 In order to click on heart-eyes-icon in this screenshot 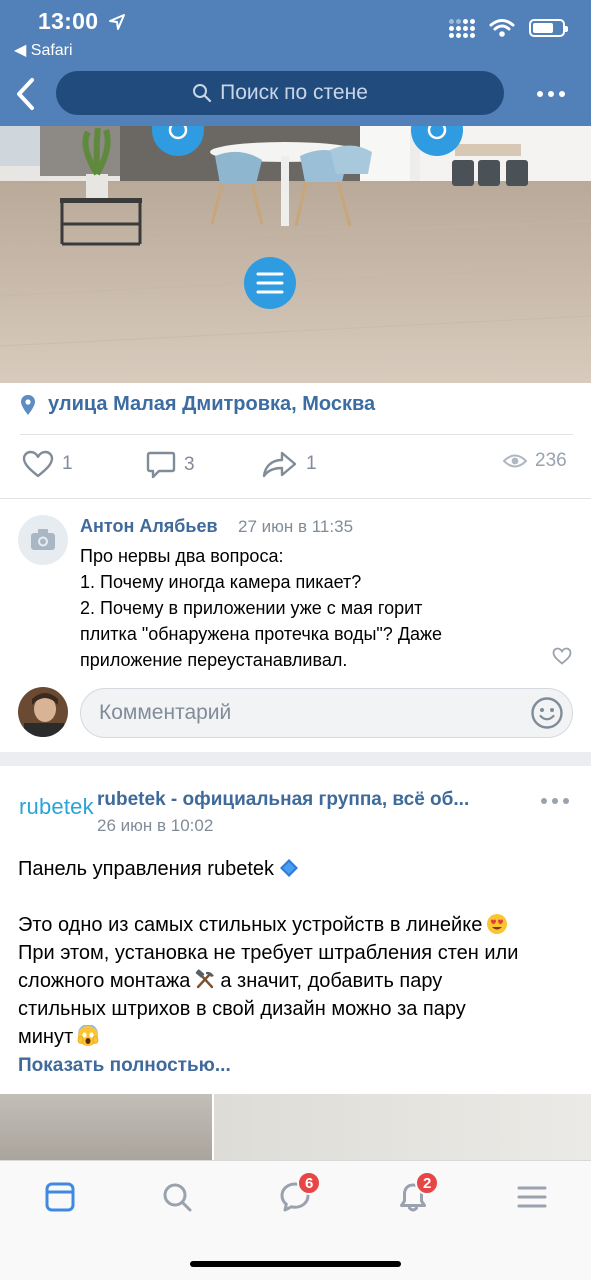, I will do `click(497, 924)`.